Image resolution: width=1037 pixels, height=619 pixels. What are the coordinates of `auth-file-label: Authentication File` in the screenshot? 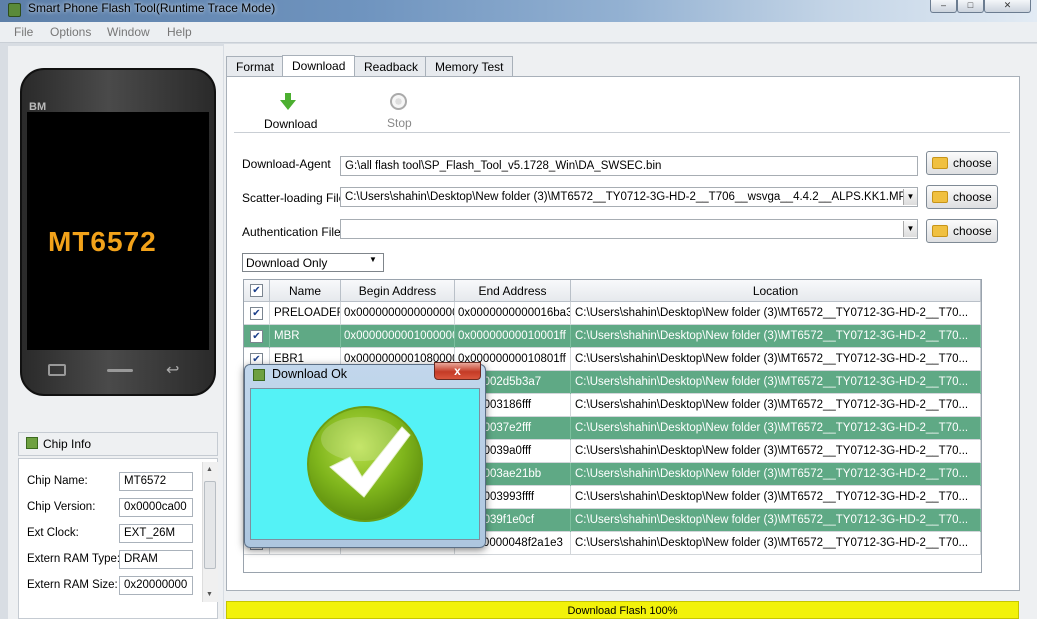 It's located at (291, 232).